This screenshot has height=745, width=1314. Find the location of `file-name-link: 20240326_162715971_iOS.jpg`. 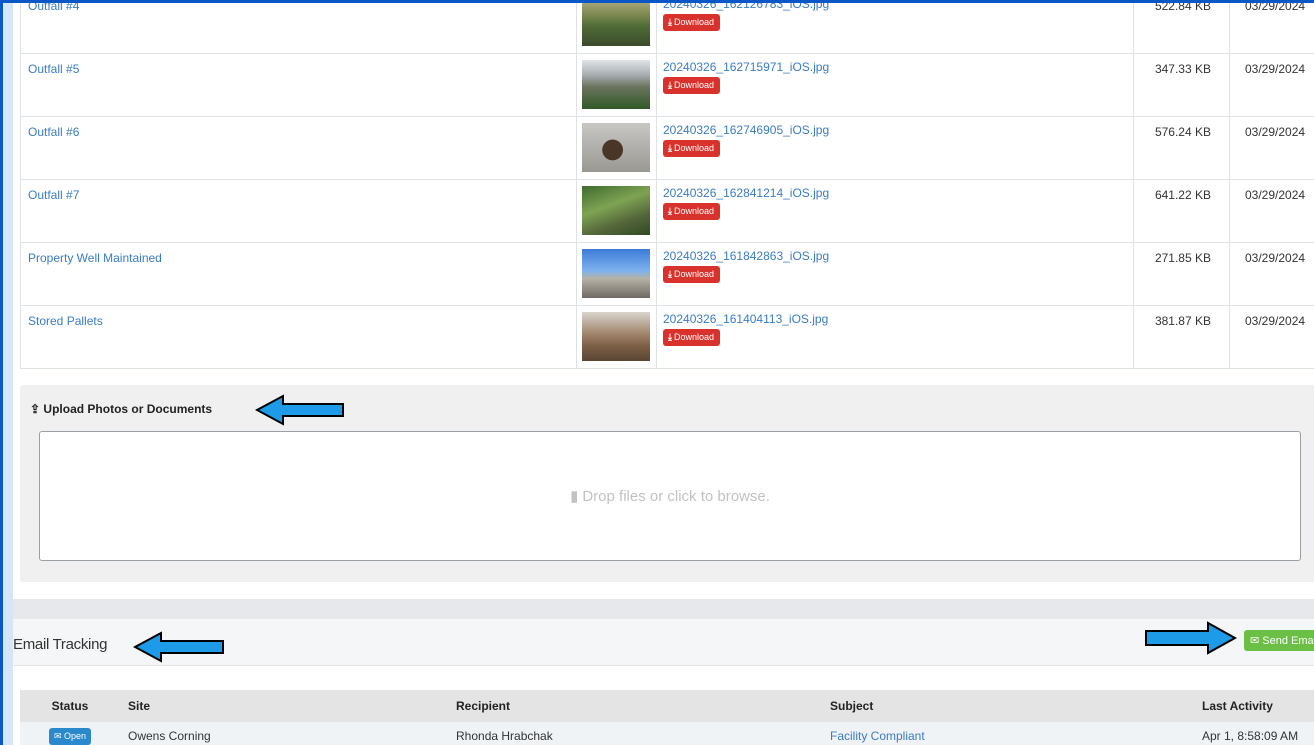

file-name-link: 20240326_162715971_iOS.jpg is located at coordinates (746, 67).